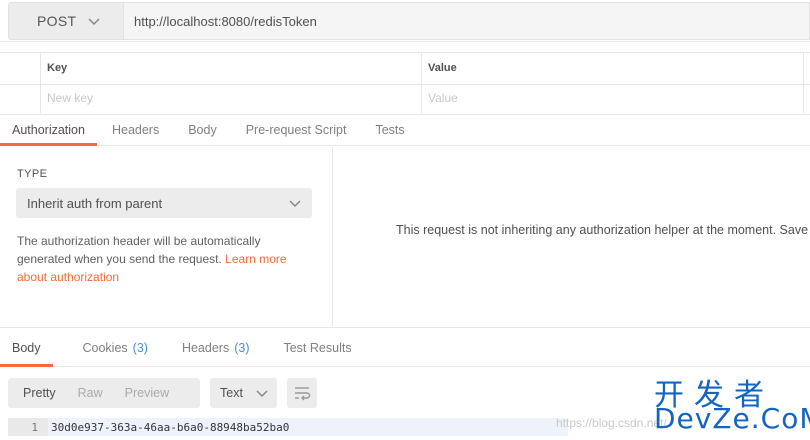 The image size is (810, 440). I want to click on params-table: Key Value | New key Value, so click(405, 83).